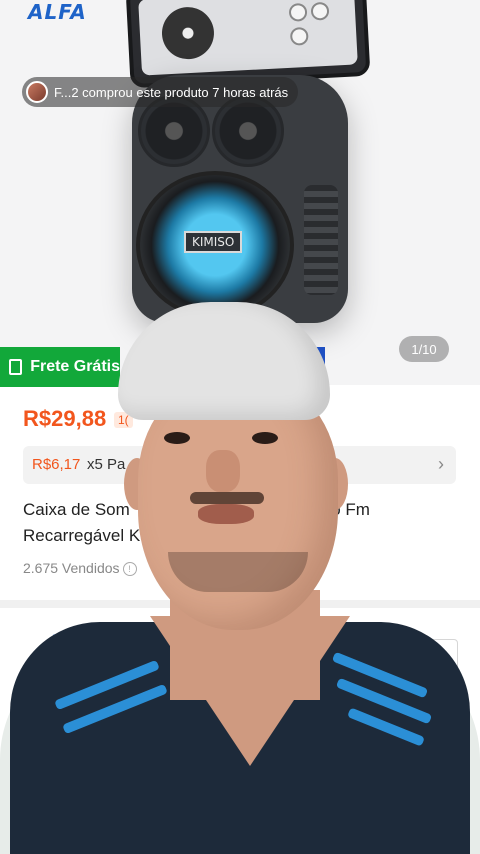  What do you see at coordinates (76, 509) in the screenshot?
I see `product-title-line1: Caixa de Som` at bounding box center [76, 509].